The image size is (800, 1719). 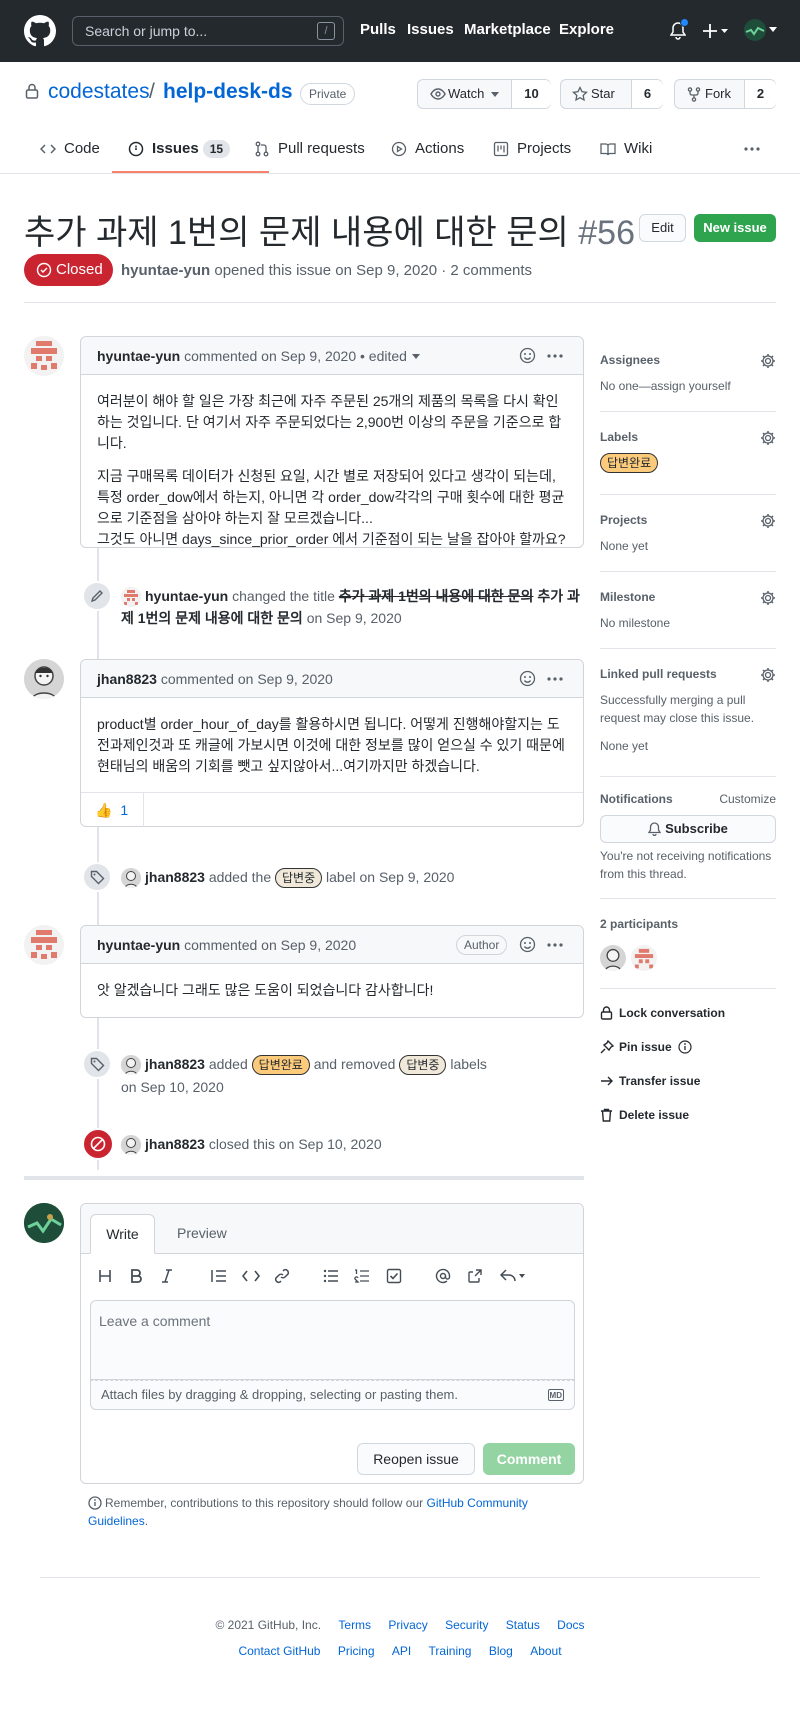 What do you see at coordinates (70, 148) in the screenshot?
I see `tab-code: Code` at bounding box center [70, 148].